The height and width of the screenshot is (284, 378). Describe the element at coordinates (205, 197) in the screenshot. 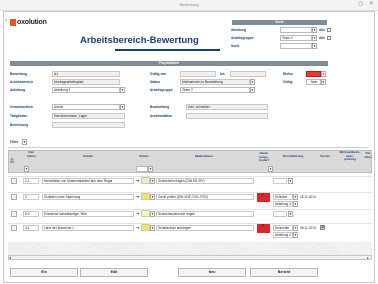

I see `row-massnahme: Gerät prüfen (DIN VDE 0701-0702)` at that location.